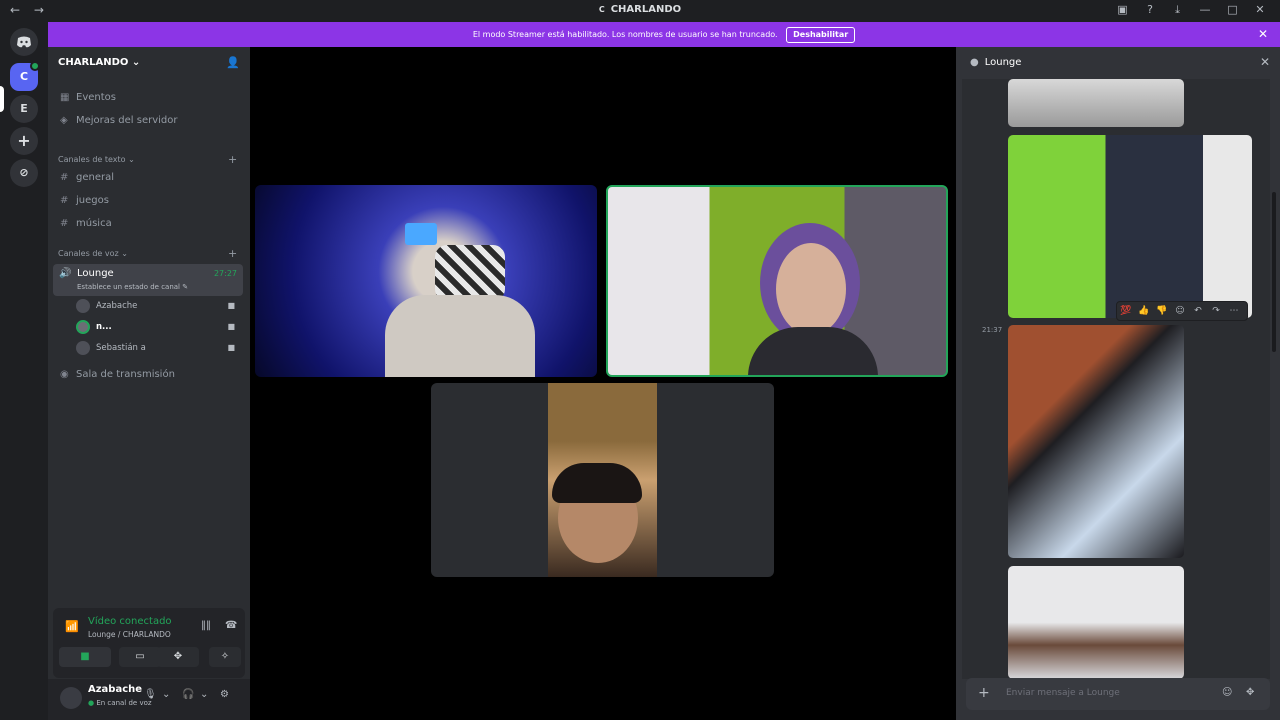  What do you see at coordinates (1162, 311) in the screenshot?
I see `thumbs-down-icon: 👎` at bounding box center [1162, 311].